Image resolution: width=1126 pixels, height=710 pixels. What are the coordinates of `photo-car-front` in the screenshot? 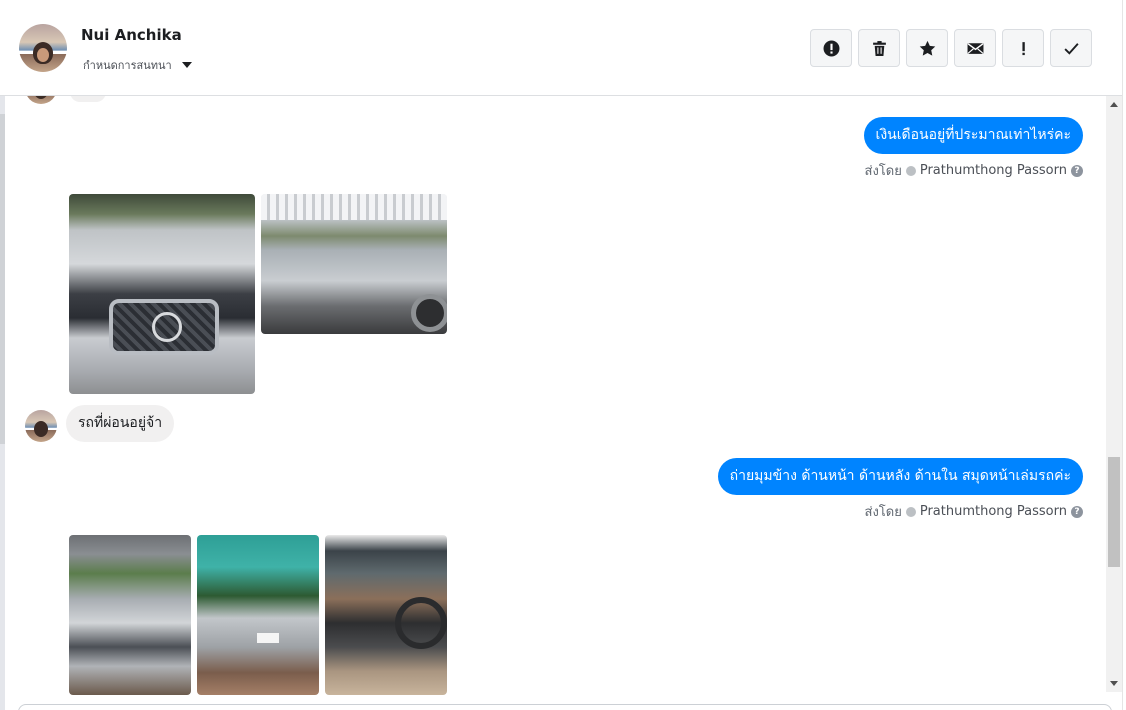 It's located at (162, 294).